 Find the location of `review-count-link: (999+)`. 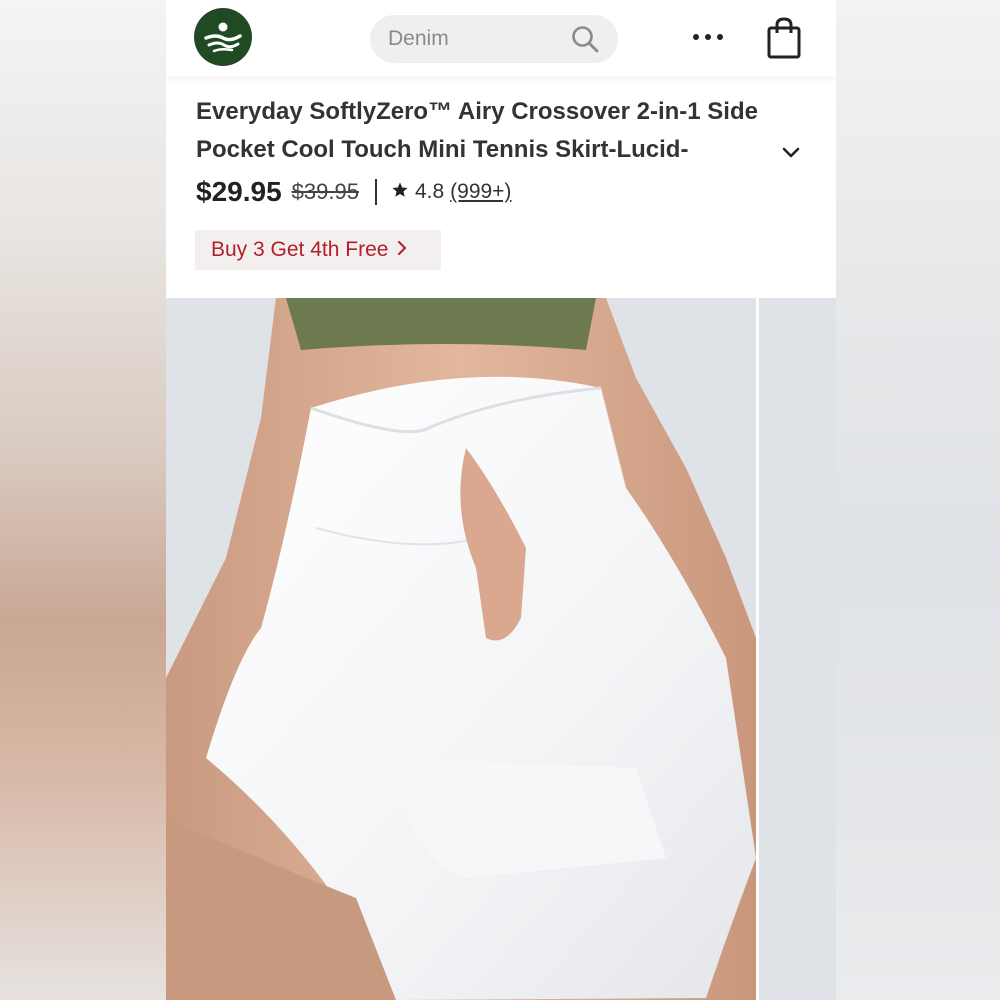

review-count-link: (999+) is located at coordinates (480, 192).